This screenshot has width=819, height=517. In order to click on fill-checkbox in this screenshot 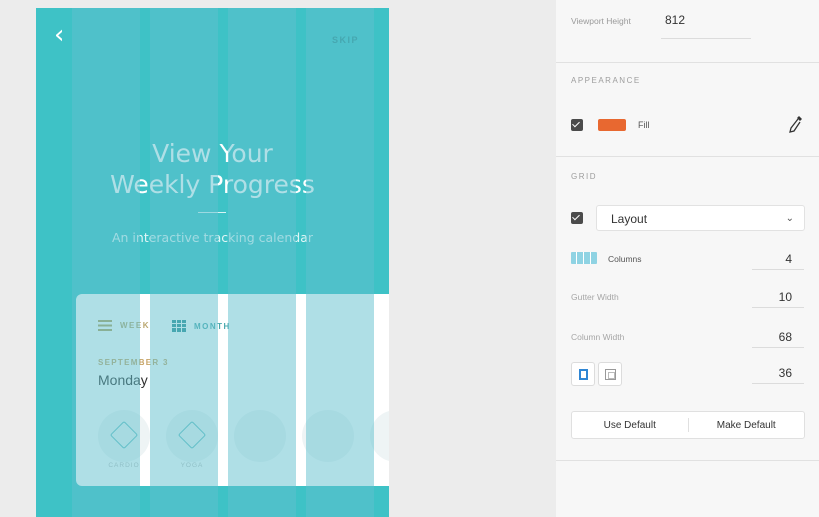, I will do `click(577, 125)`.